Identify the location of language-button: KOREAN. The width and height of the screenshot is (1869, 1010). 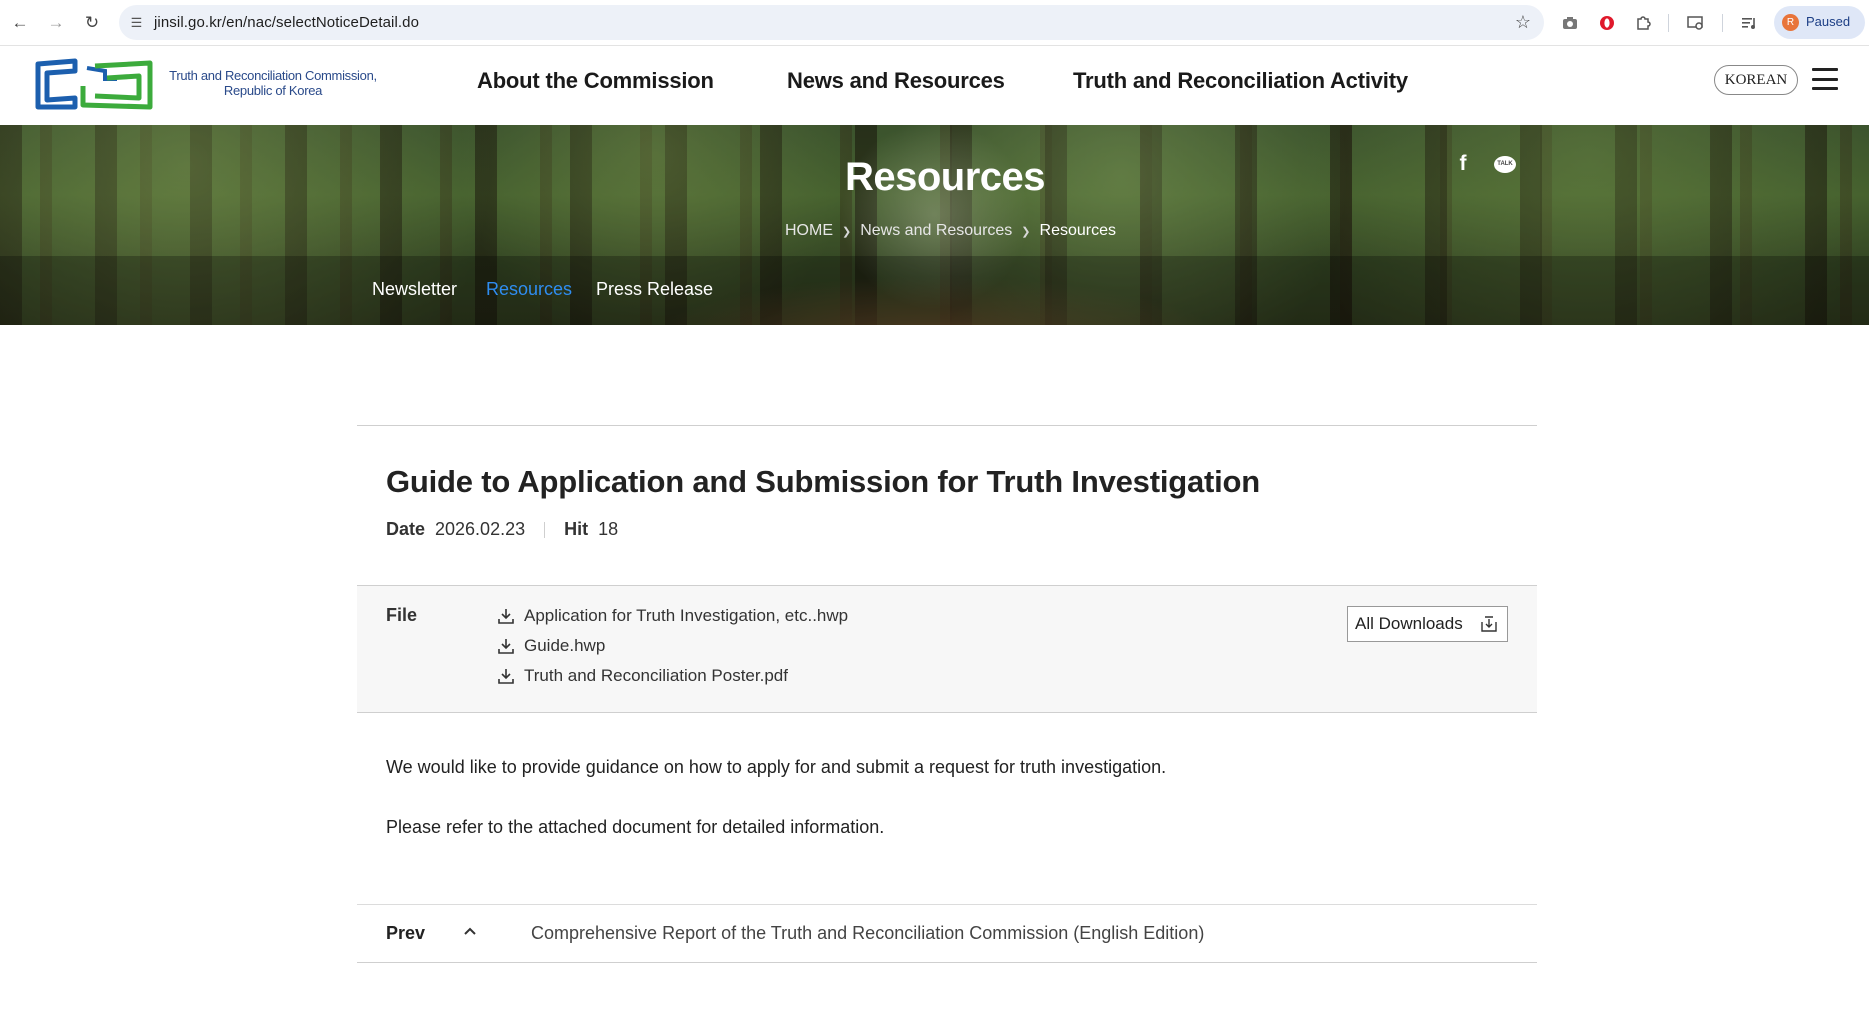
(1756, 80).